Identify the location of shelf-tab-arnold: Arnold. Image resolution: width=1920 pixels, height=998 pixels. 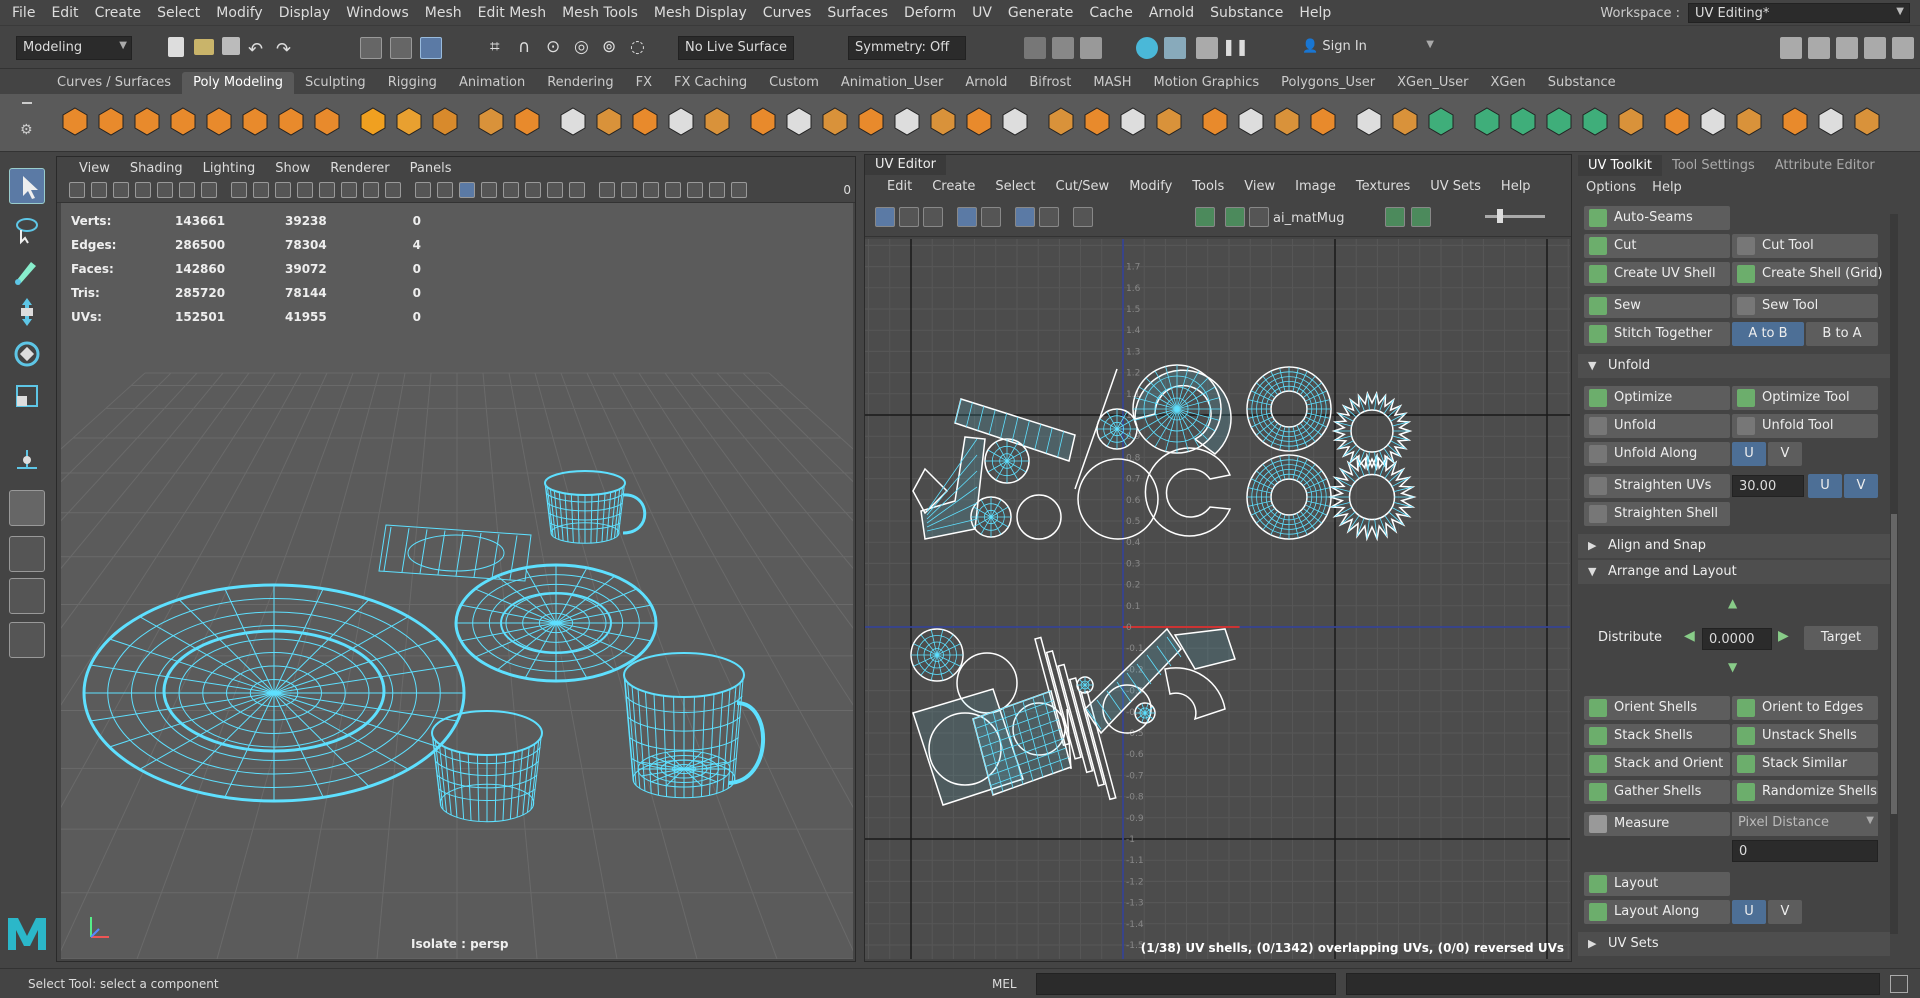
(986, 83).